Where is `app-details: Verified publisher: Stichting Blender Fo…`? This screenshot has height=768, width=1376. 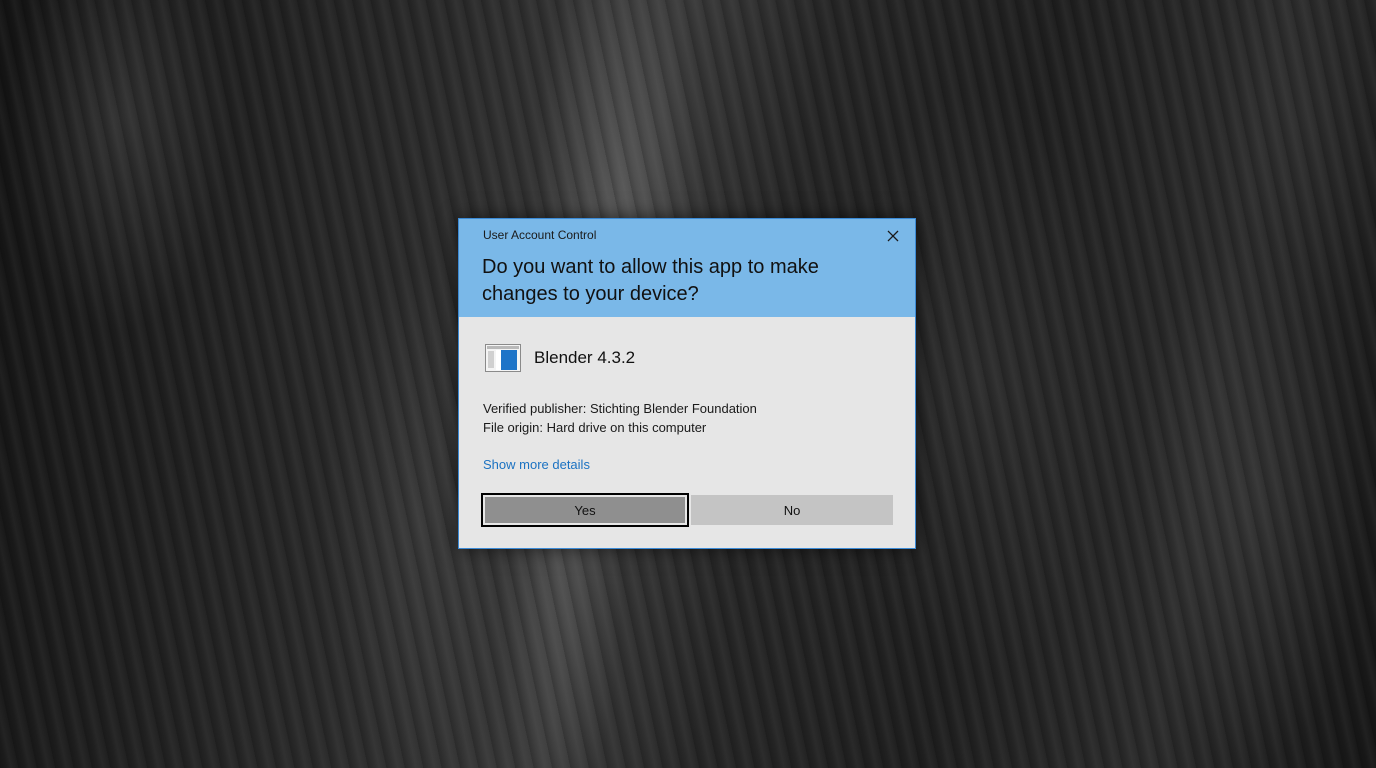
app-details: Verified publisher: Stichting Blender Fo… is located at coordinates (620, 418).